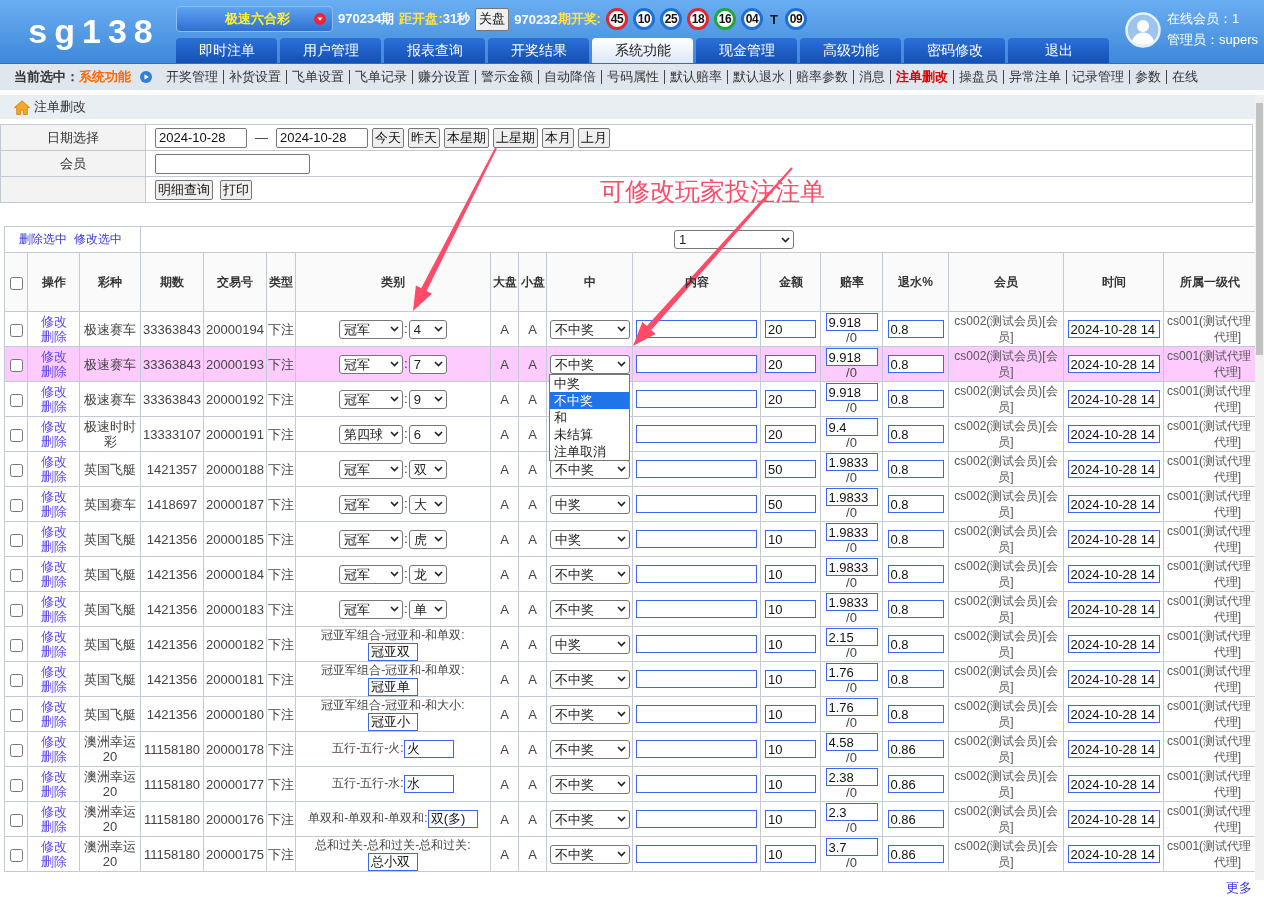 The width and height of the screenshot is (1264, 897). I want to click on nav-tab: 高级功能, so click(850, 50).